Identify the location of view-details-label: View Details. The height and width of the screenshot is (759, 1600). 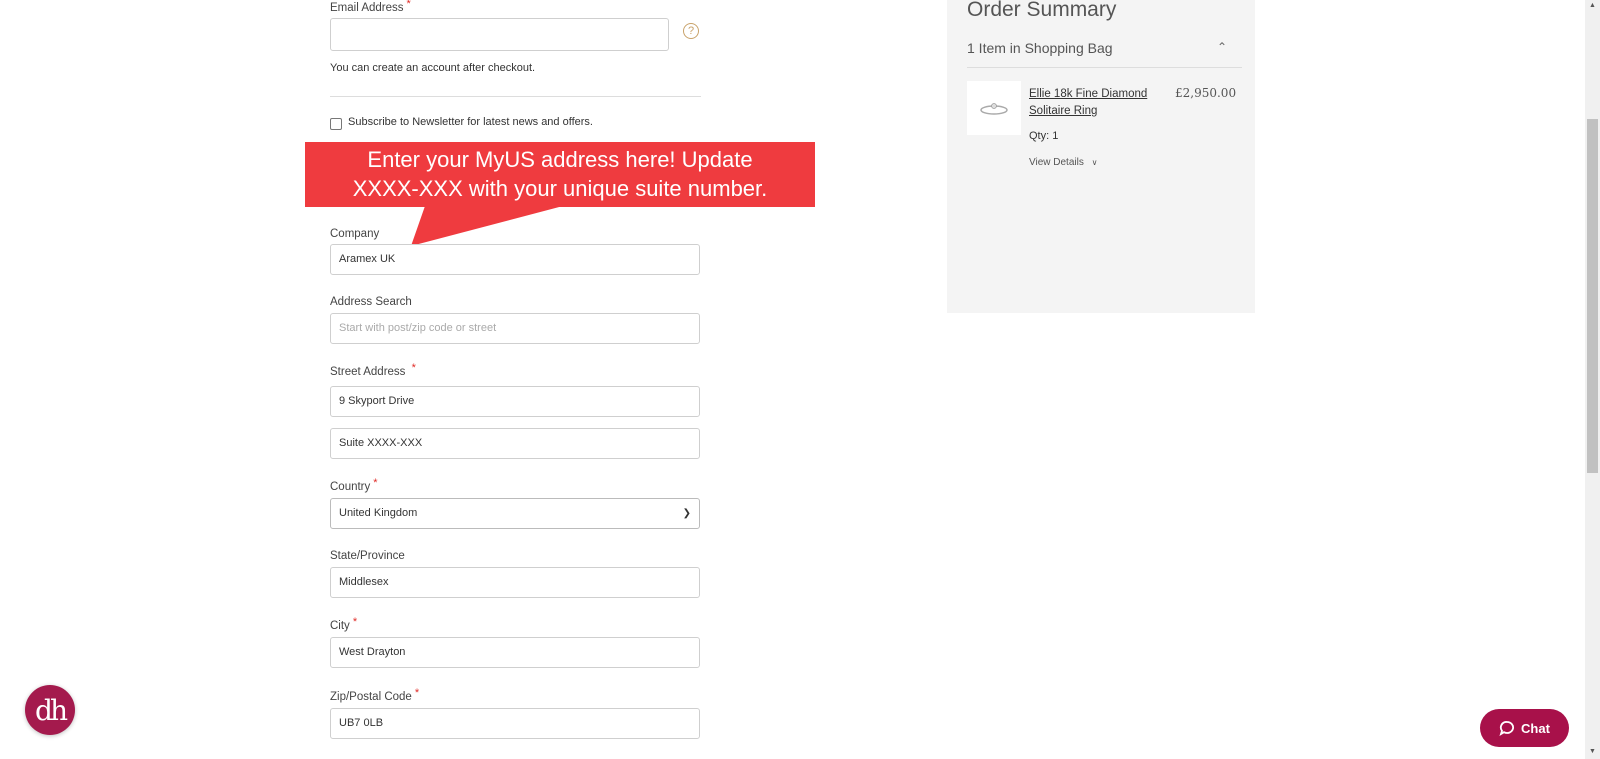
(1056, 162).